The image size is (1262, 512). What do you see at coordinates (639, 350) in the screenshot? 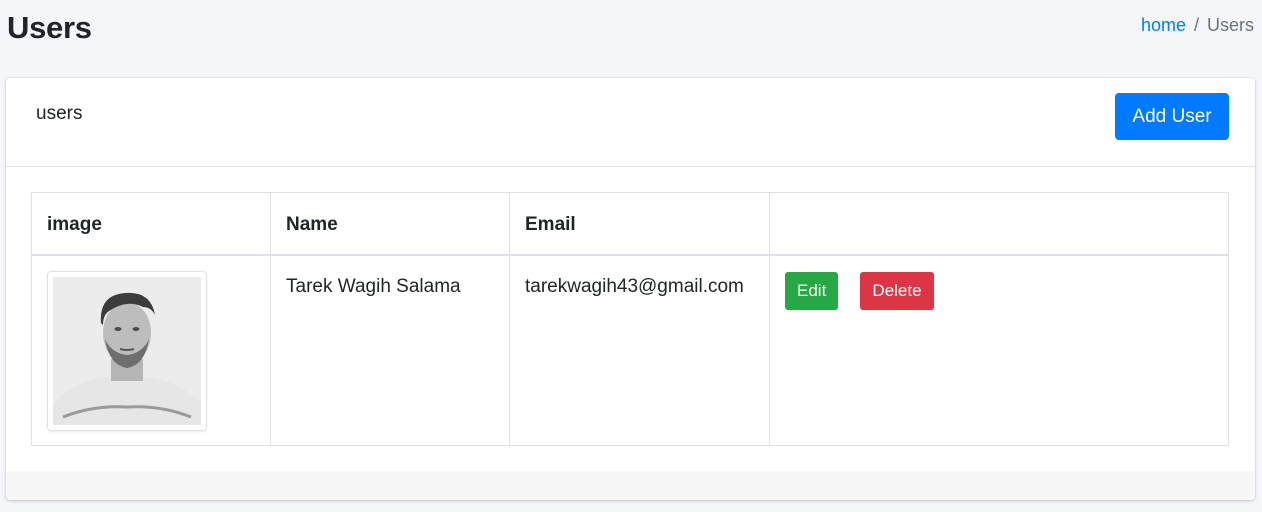
I see `email-cell: tarekwagih43@gmail.com` at bounding box center [639, 350].